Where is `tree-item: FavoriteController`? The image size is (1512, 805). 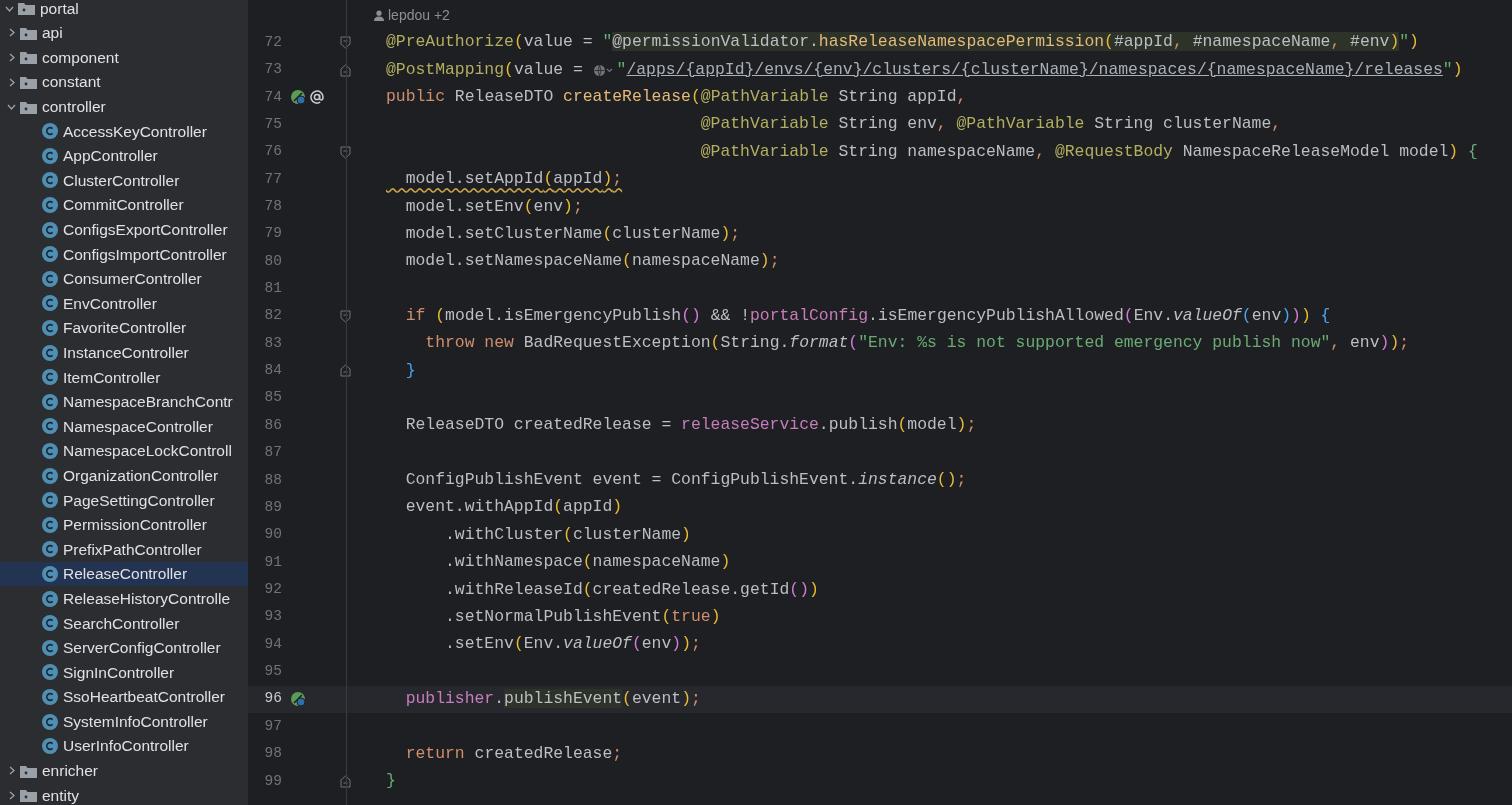 tree-item: FavoriteController is located at coordinates (124, 328).